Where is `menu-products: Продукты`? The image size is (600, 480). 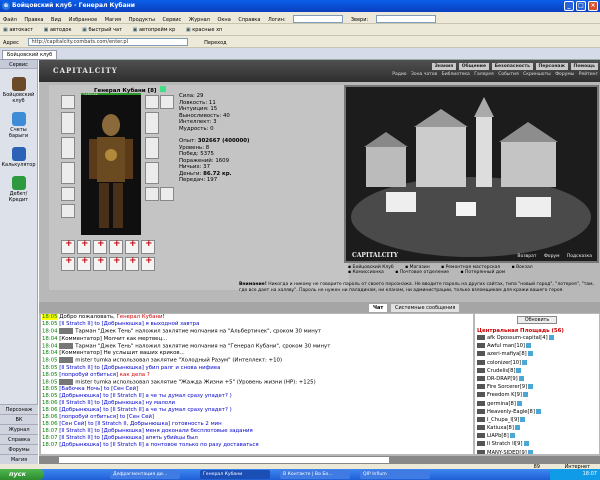 menu-products: Продукты is located at coordinates (142, 20).